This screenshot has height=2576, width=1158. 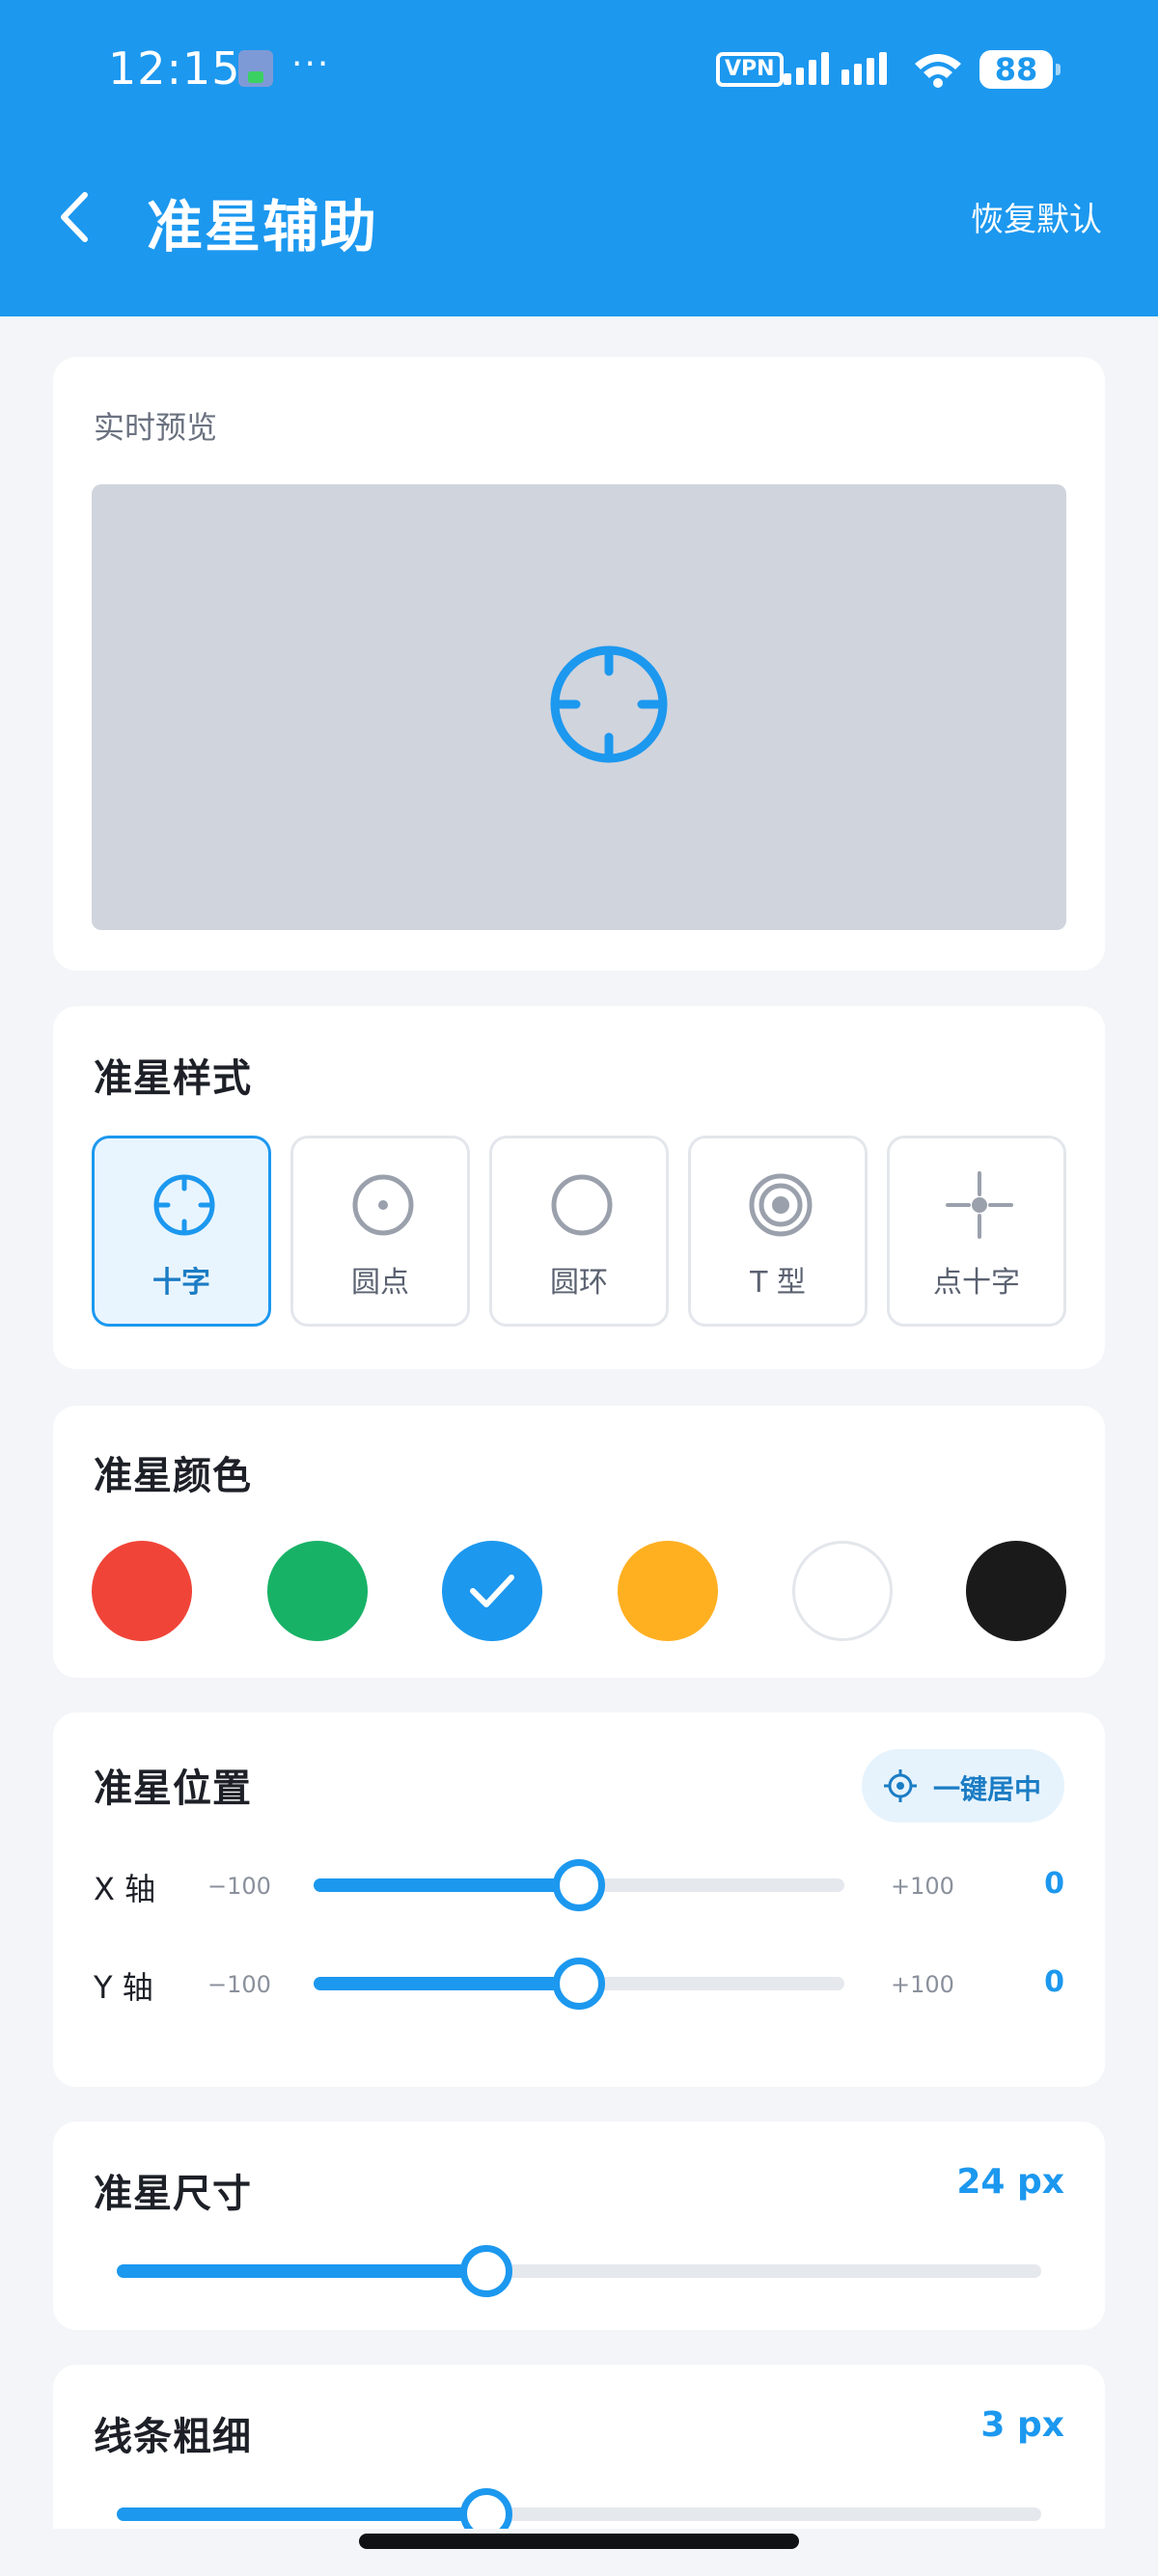 I want to click on wifi-icon, so click(x=938, y=71).